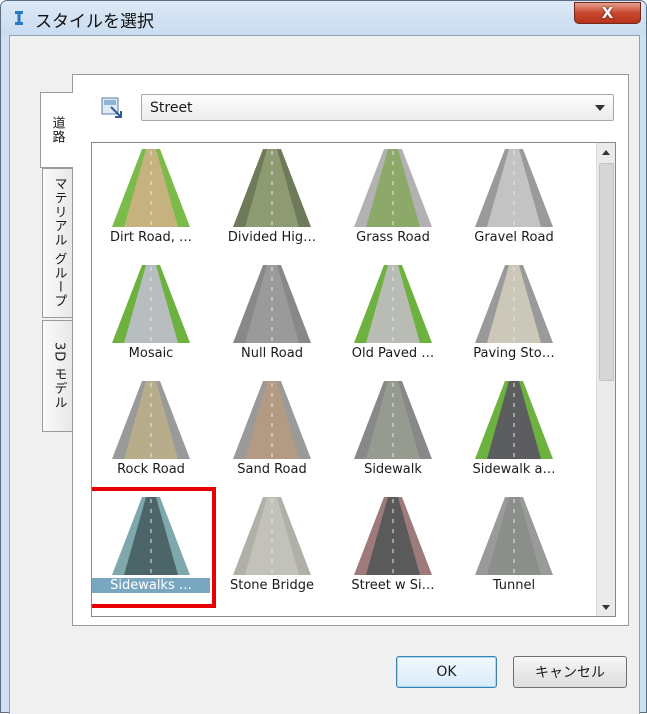 This screenshot has width=647, height=714. Describe the element at coordinates (171, 108) in the screenshot. I see `category-value: Street` at that location.